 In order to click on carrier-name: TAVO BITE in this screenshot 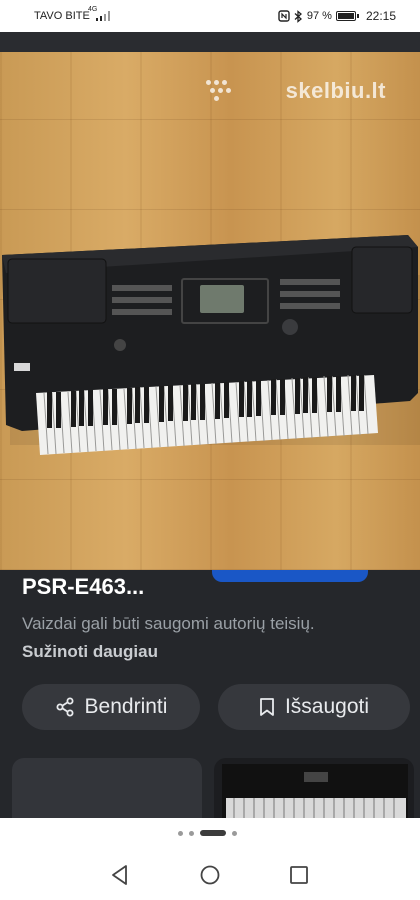, I will do `click(62, 16)`.